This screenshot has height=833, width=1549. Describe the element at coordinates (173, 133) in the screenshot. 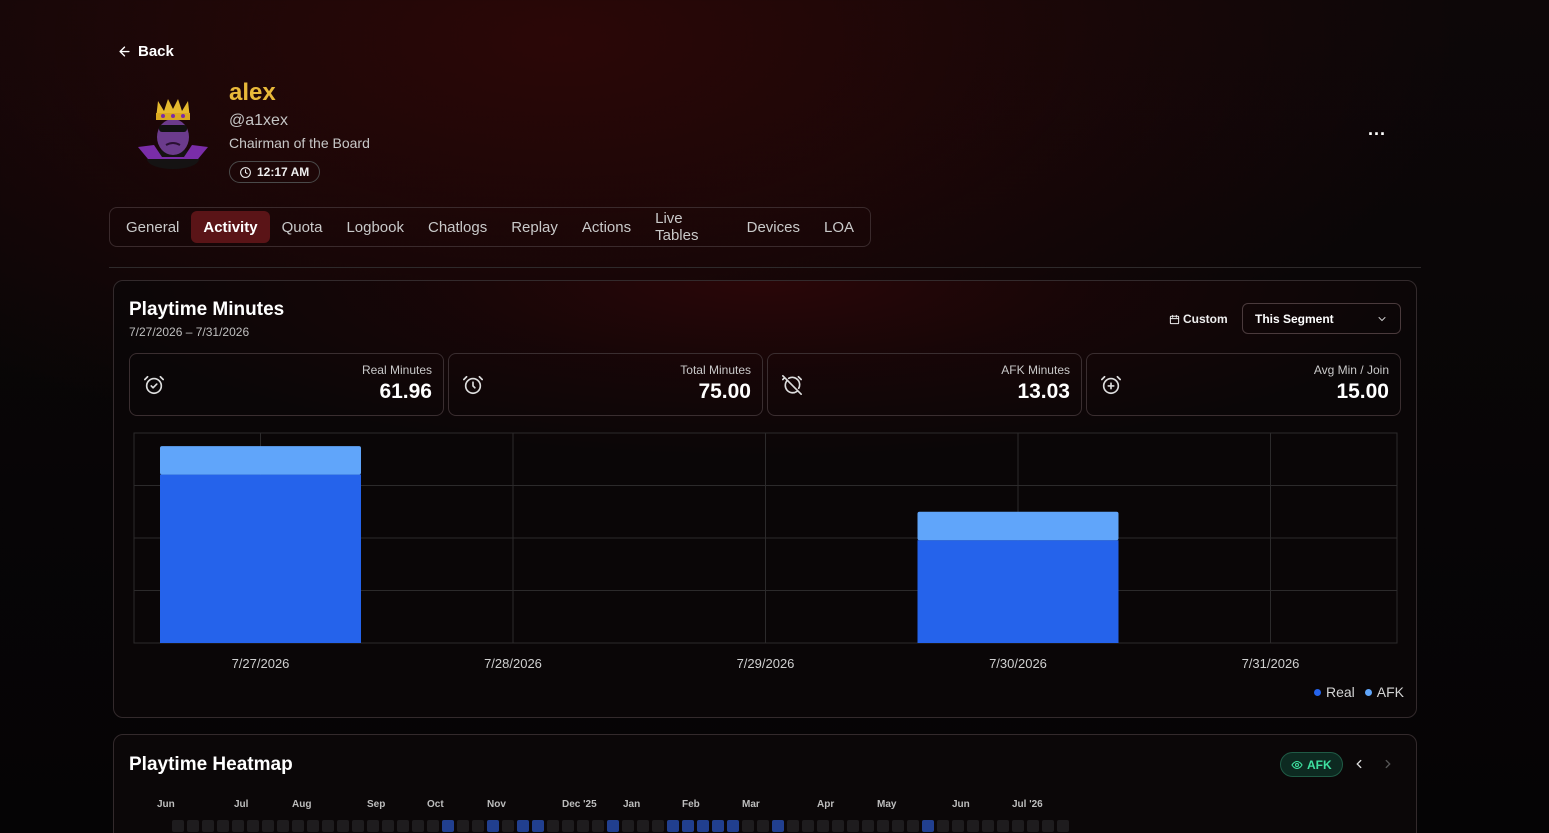

I see `avatar` at that location.